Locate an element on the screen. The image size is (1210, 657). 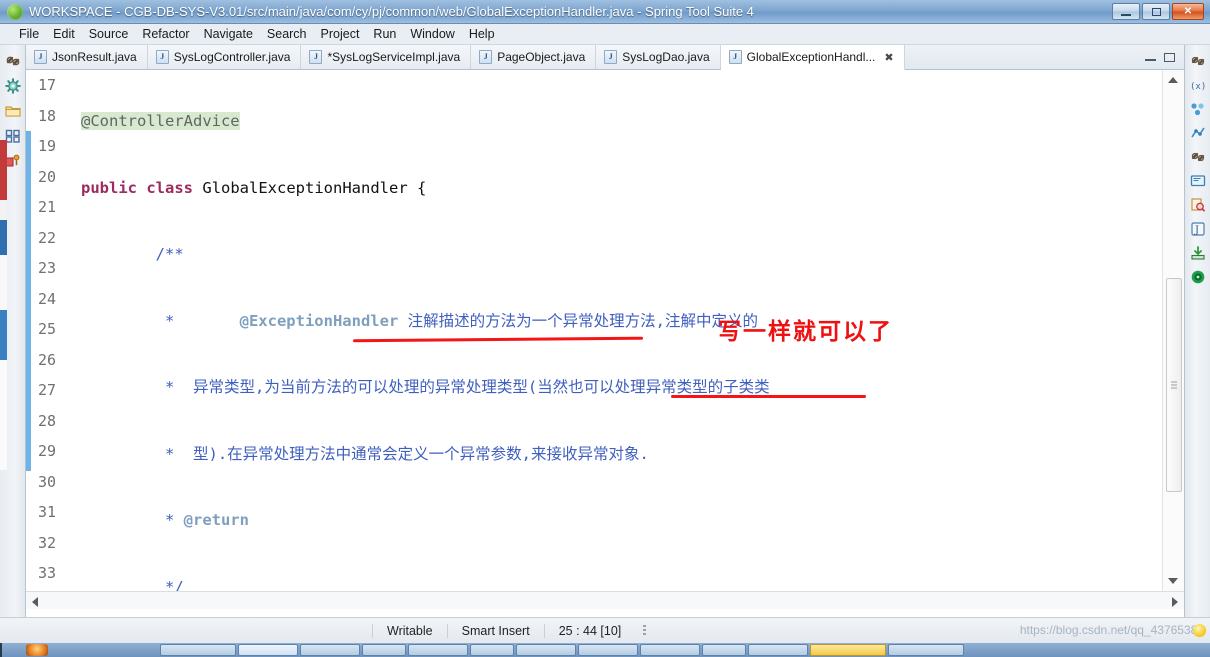
os-taskbar is located at coordinates (605, 650).